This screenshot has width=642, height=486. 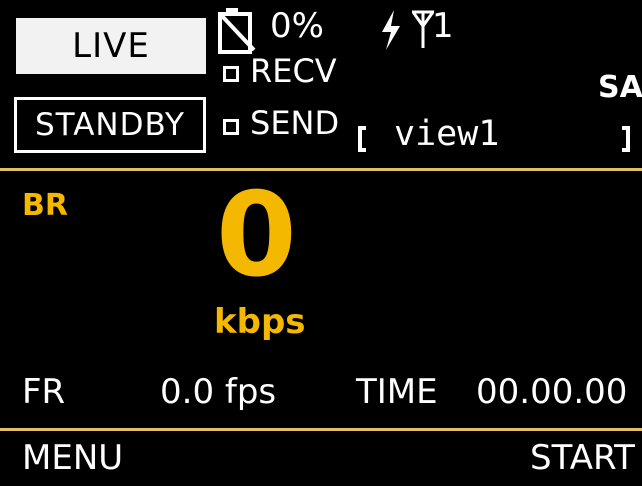 I want to click on menu-button: MENU, so click(x=72, y=458).